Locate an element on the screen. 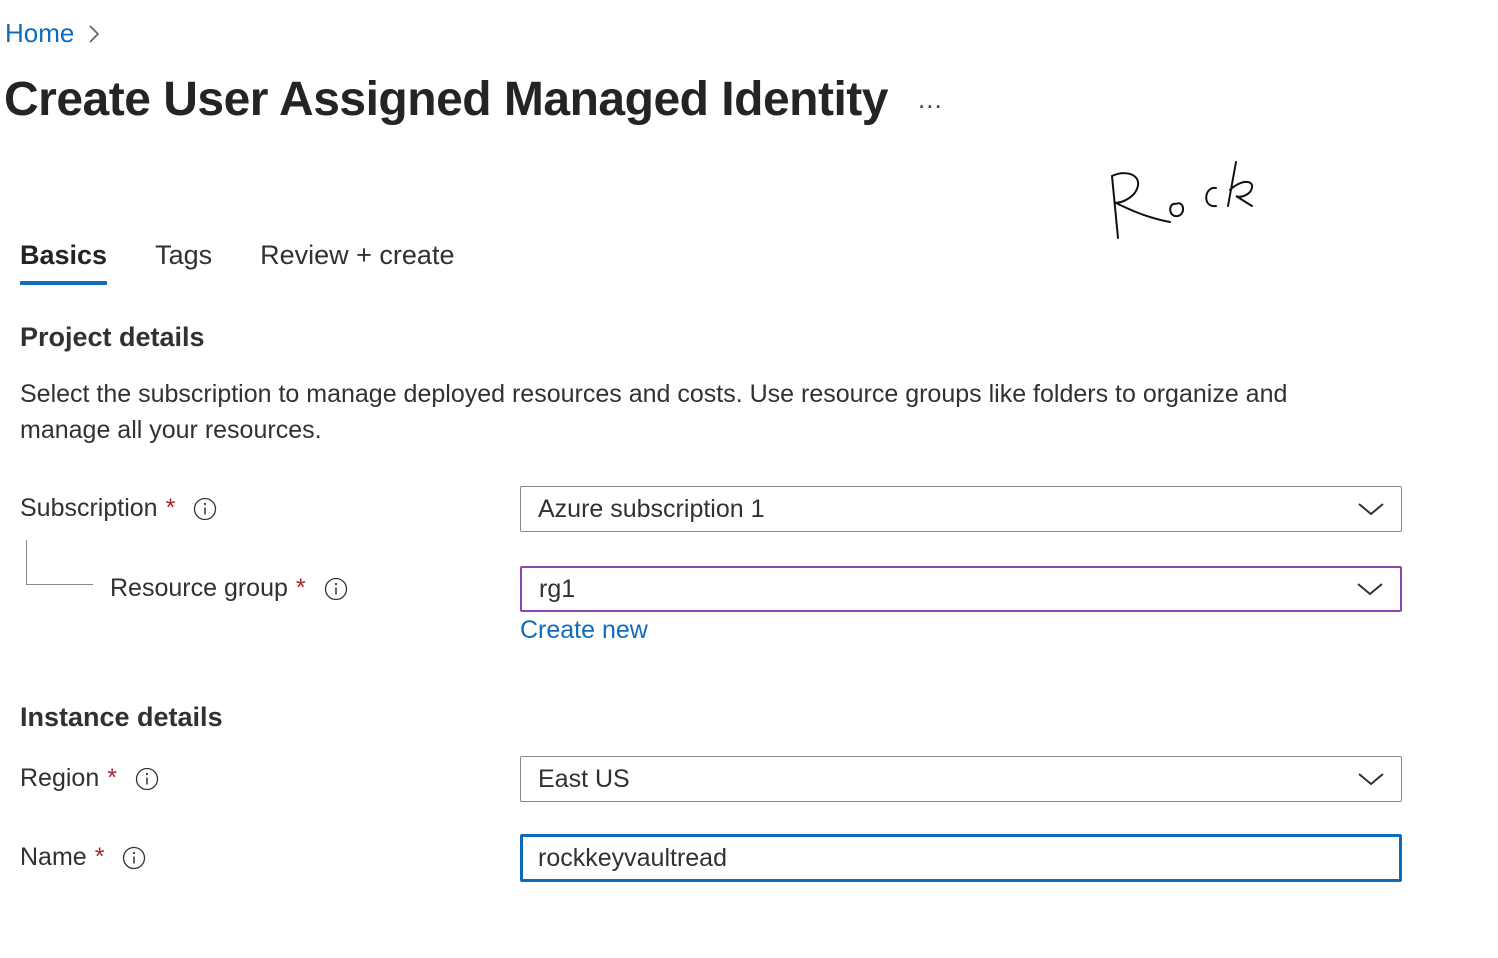 The height and width of the screenshot is (958, 1498). instance-details-heading: Instance details is located at coordinates (121, 717).